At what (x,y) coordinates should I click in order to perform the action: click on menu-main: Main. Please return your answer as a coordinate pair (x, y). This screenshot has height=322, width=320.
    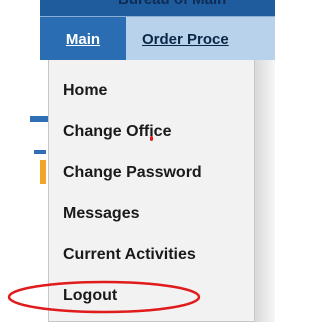
    Looking at the image, I should click on (83, 39).